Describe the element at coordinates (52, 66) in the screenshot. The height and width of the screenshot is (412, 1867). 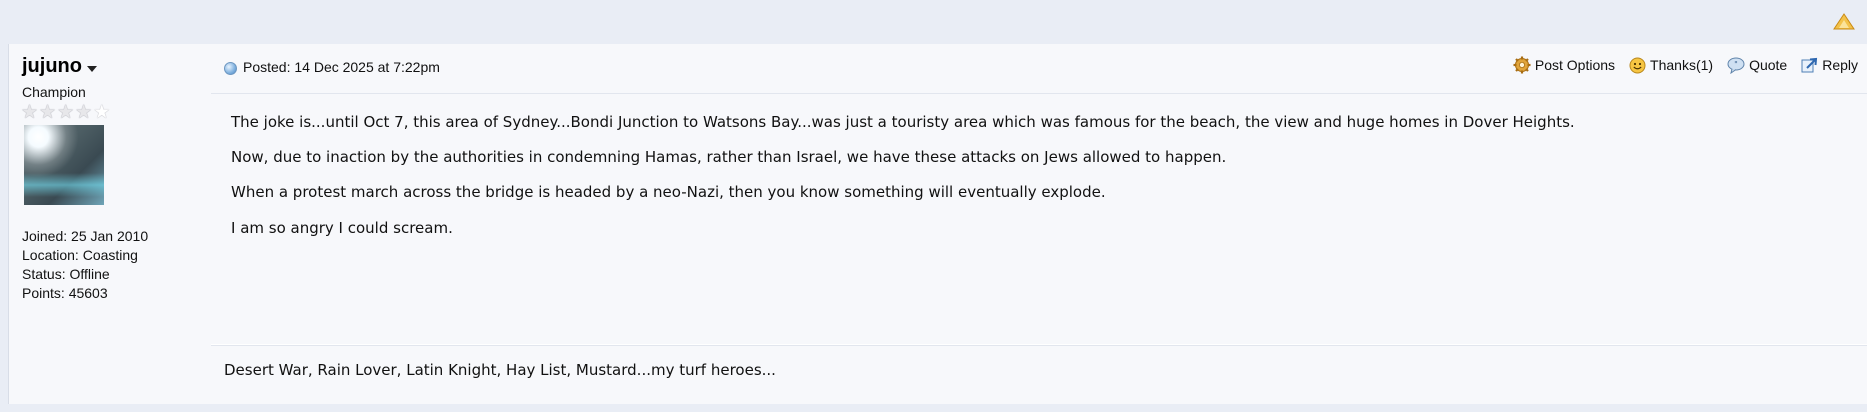
I see `username: jujuno` at that location.